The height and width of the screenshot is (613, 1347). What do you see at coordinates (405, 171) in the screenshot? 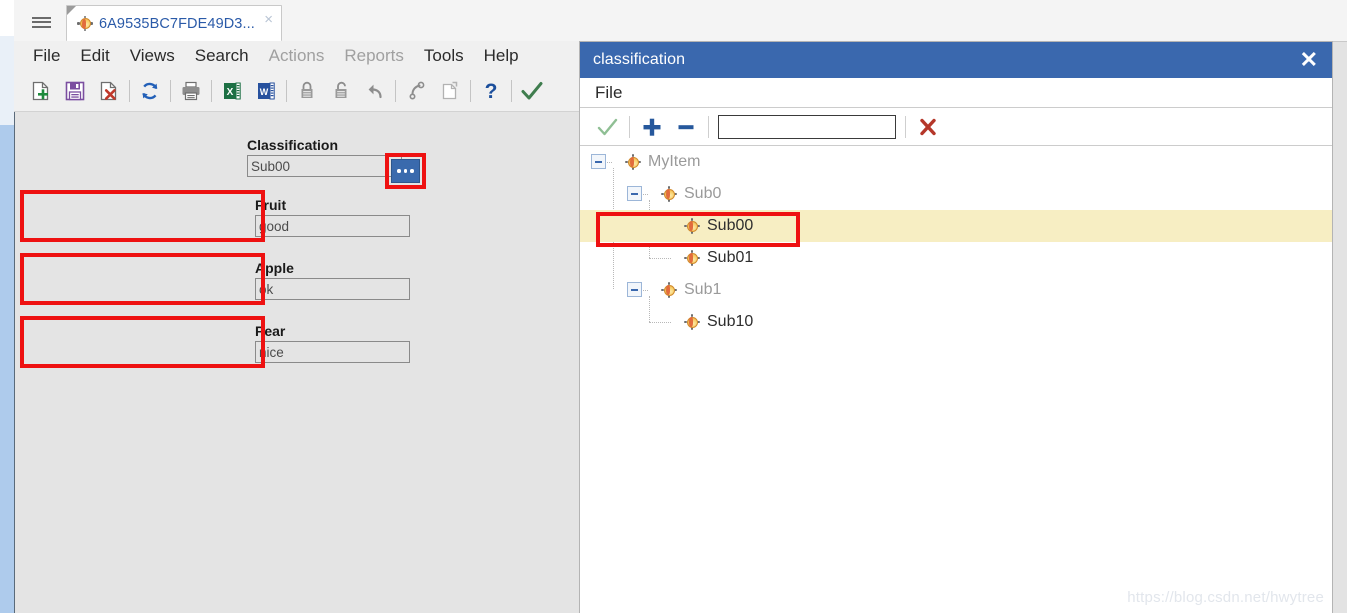
I see `classification-browse-button` at bounding box center [405, 171].